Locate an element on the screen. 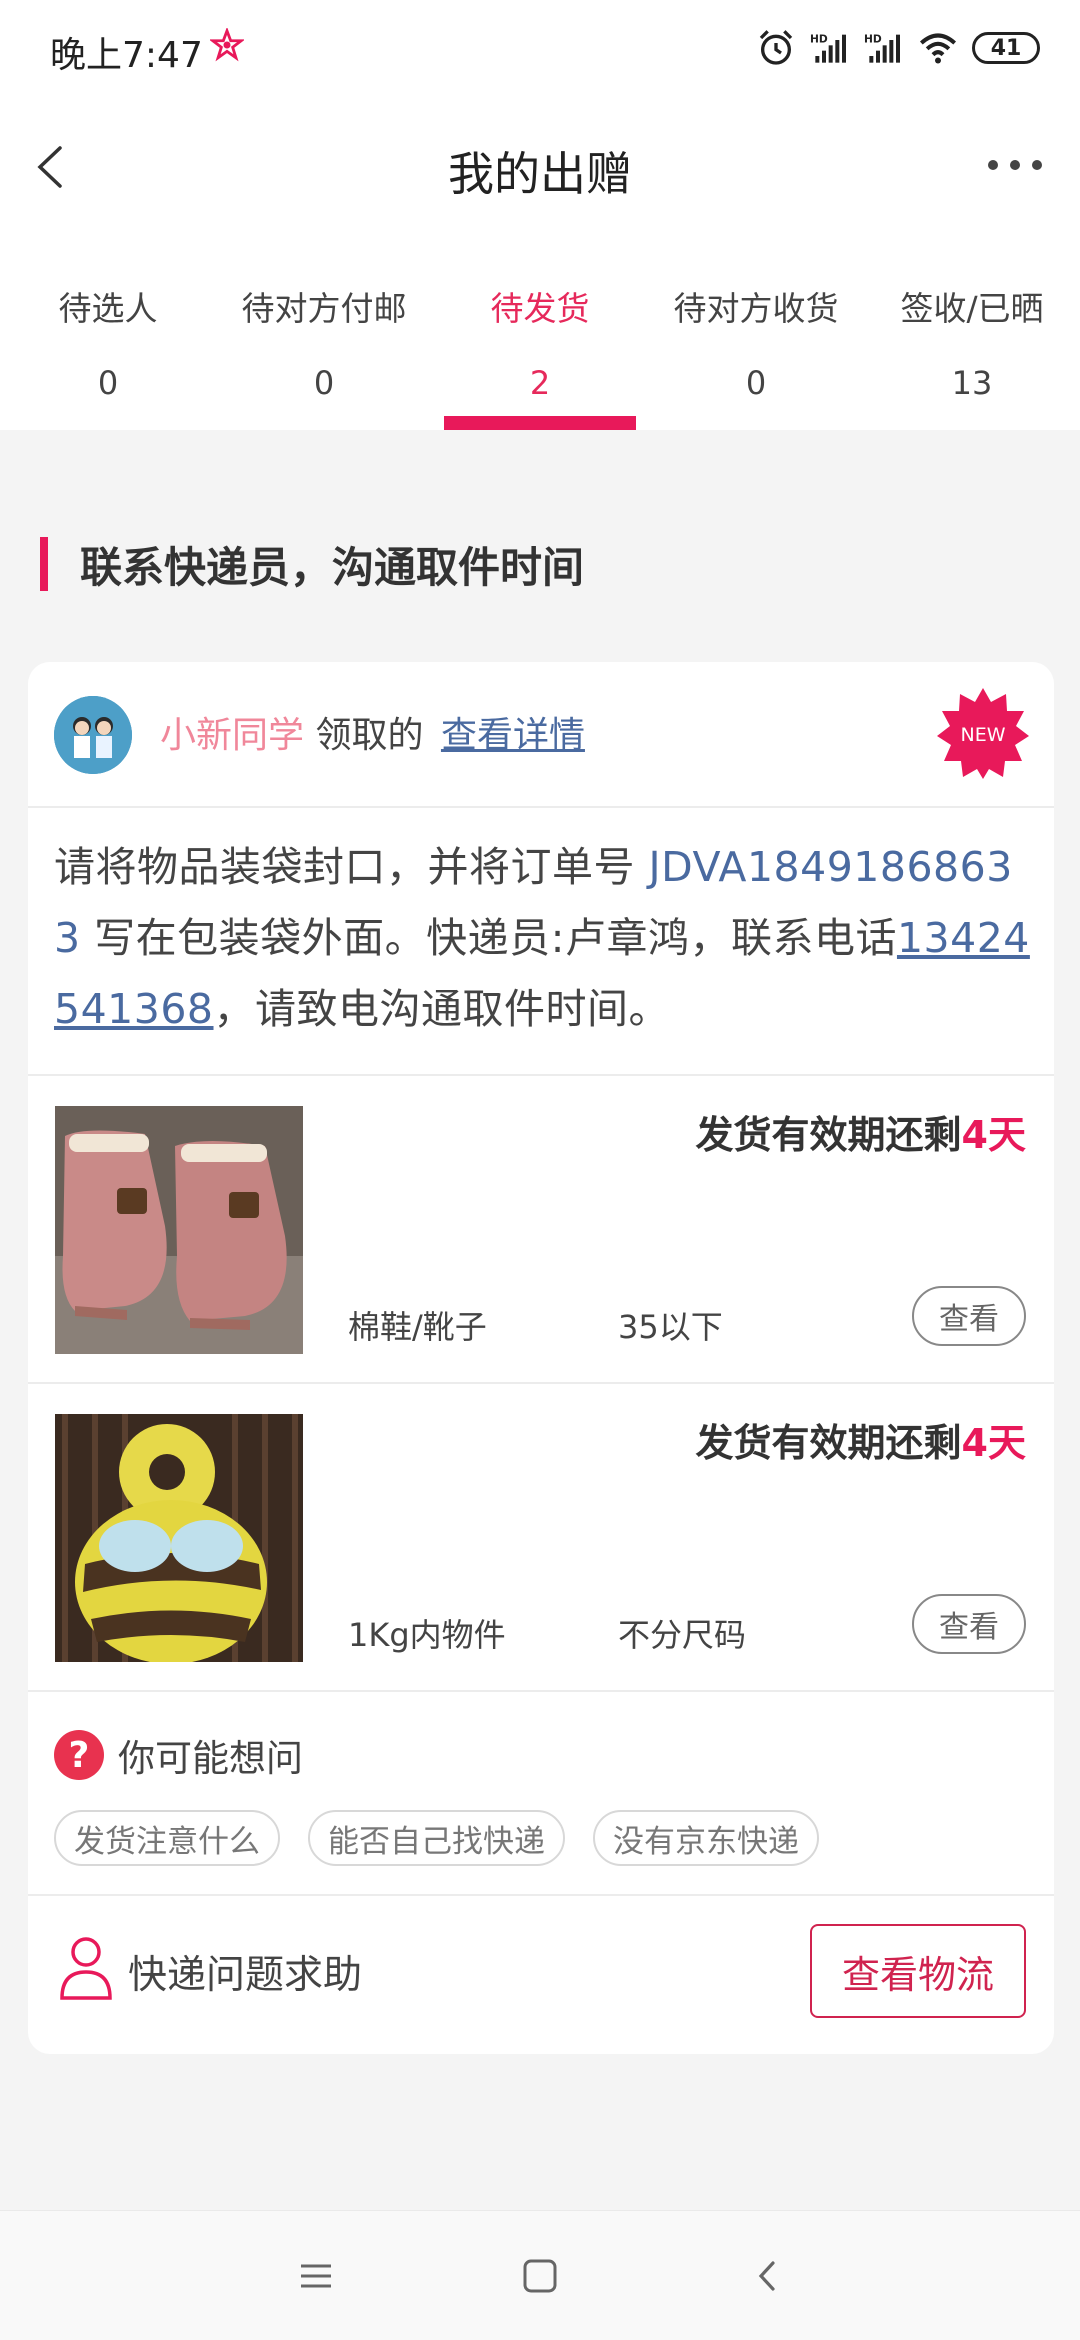 The width and height of the screenshot is (1080, 2340). tab-awaiting-selection: 待选人 0 is located at coordinates (108, 350).